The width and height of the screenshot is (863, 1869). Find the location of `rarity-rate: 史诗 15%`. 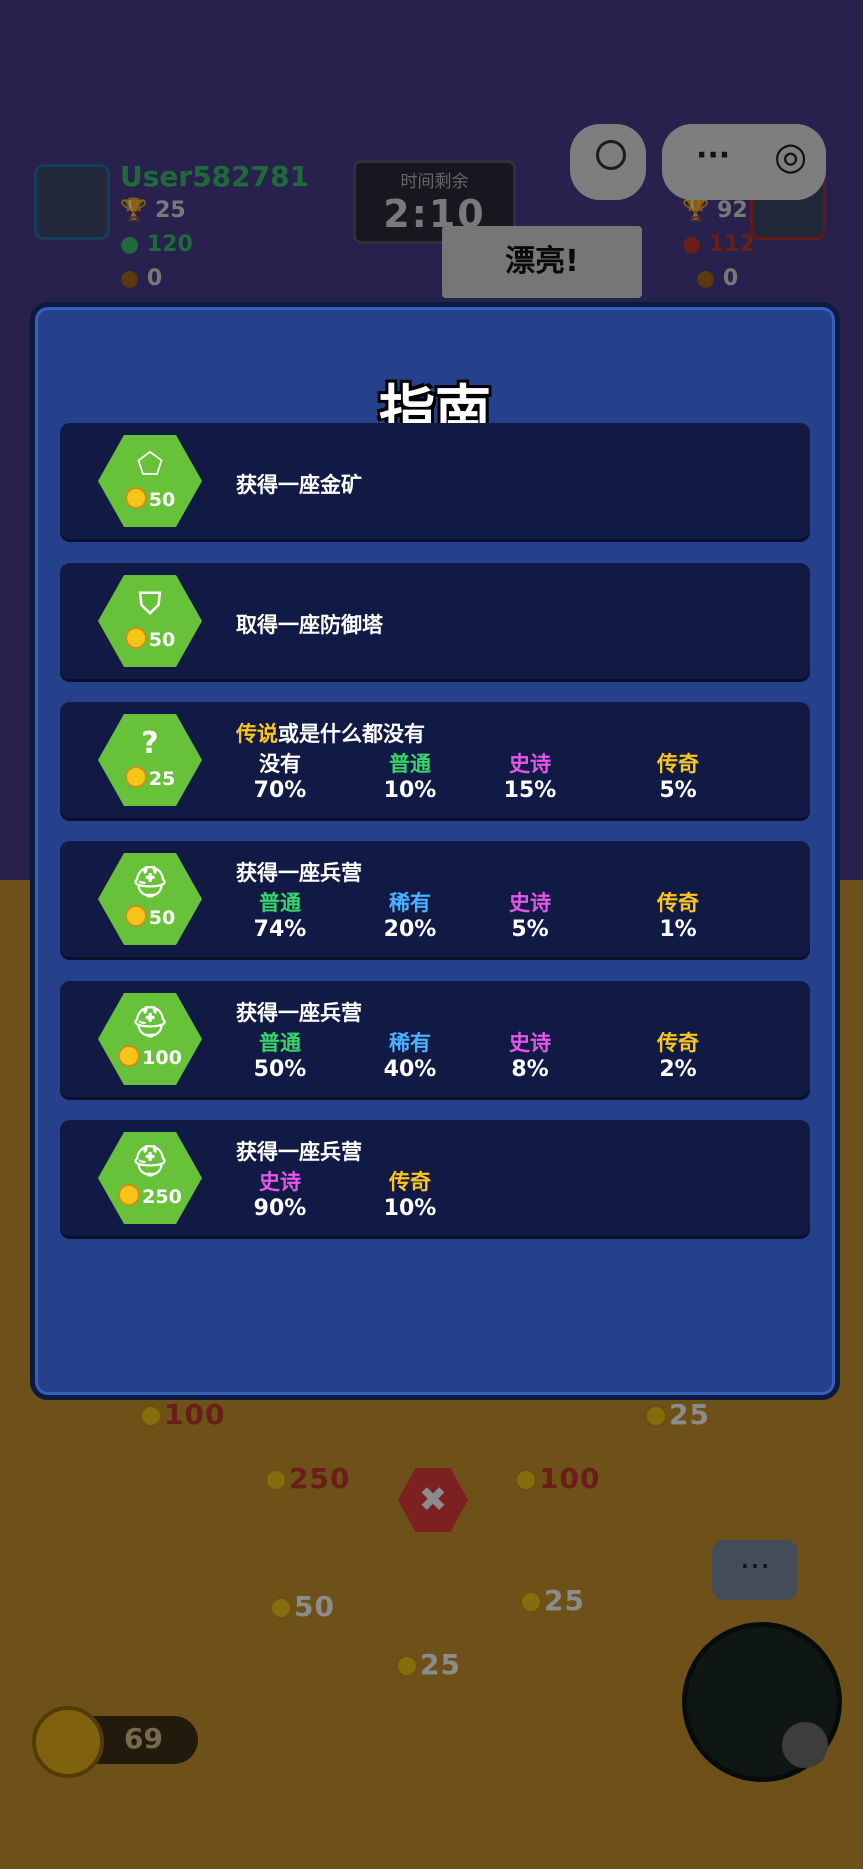

rarity-rate: 史诗 15% is located at coordinates (530, 775).